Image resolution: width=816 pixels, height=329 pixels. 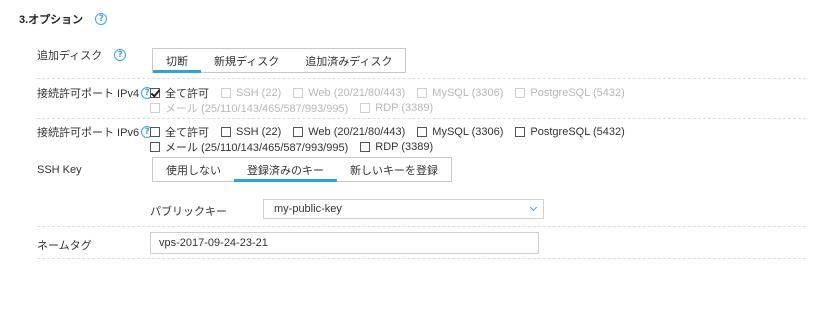 What do you see at coordinates (460, 132) in the screenshot?
I see `ipv6-mysql-checkbox: MySQL (3306)` at bounding box center [460, 132].